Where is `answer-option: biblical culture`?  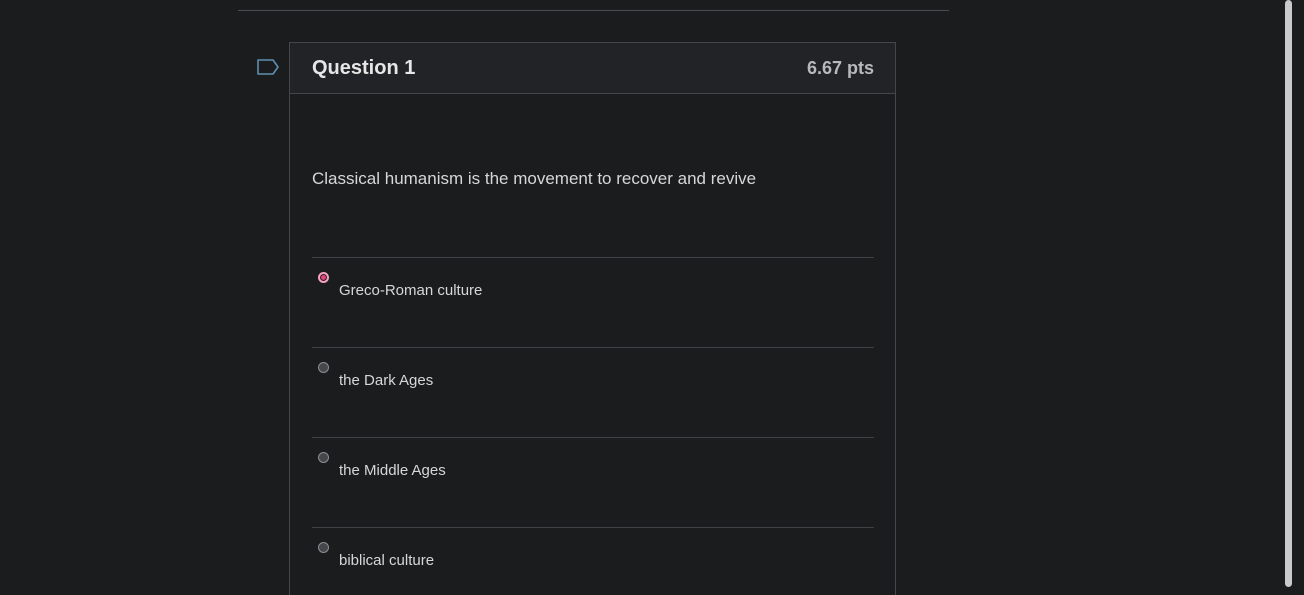 answer-option: biblical culture is located at coordinates (593, 561).